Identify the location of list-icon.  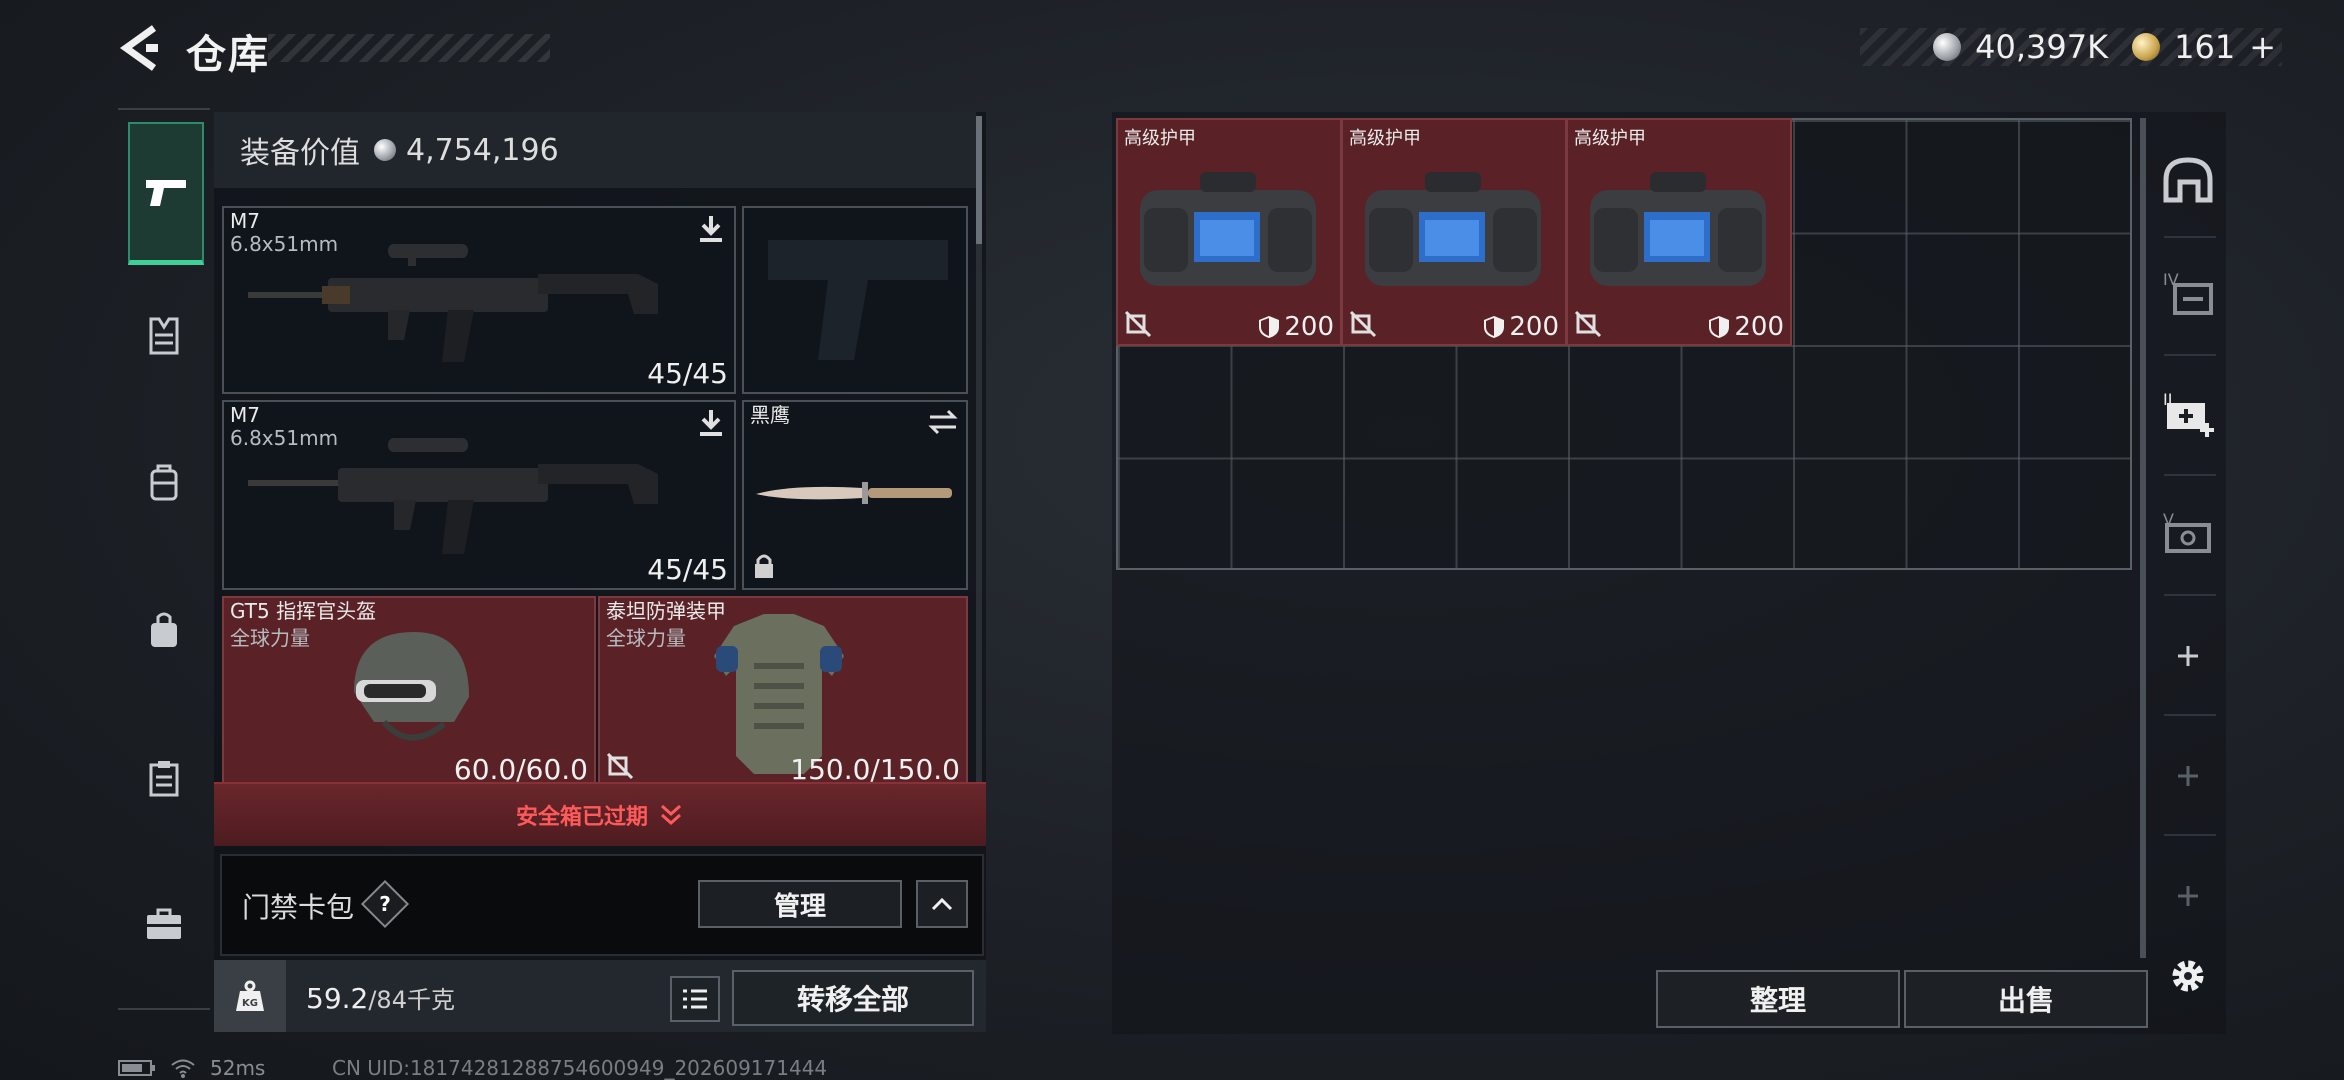
(695, 999).